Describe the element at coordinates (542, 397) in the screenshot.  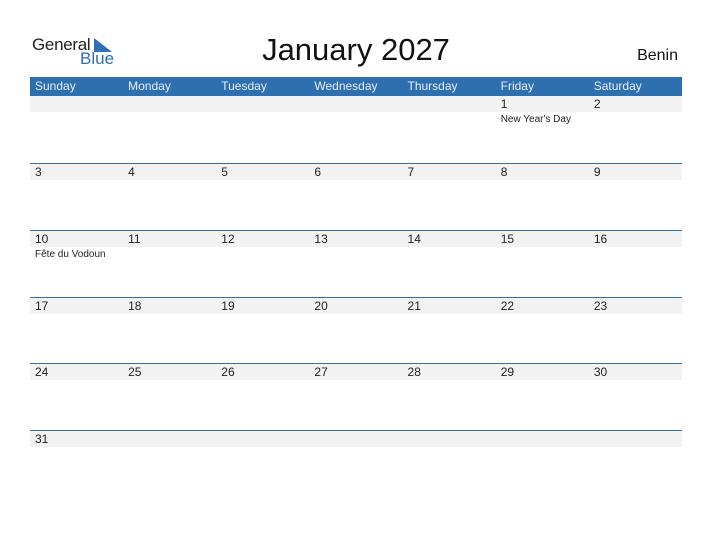
I see `day-cell: 29` at that location.